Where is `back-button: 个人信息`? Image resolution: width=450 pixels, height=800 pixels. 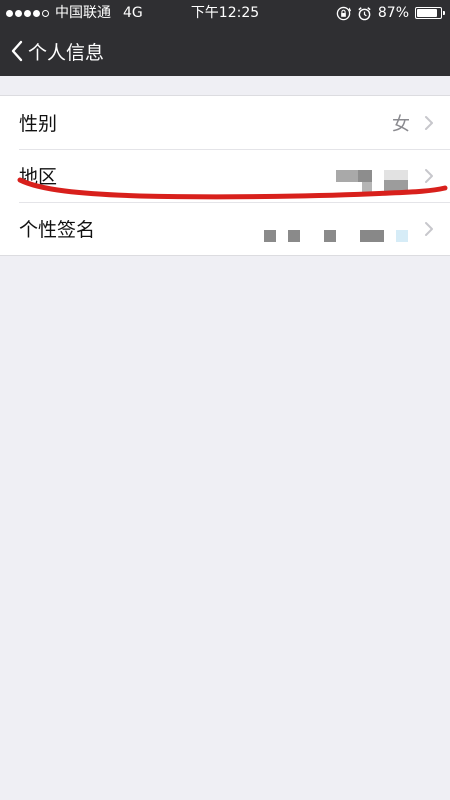 back-button: 个人信息 is located at coordinates (57, 51).